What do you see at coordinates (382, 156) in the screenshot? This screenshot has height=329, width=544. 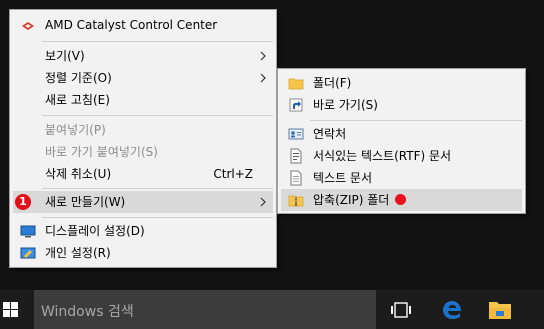 I see `menu-item-label: 서식있는 텍스트(RTF) 문서` at bounding box center [382, 156].